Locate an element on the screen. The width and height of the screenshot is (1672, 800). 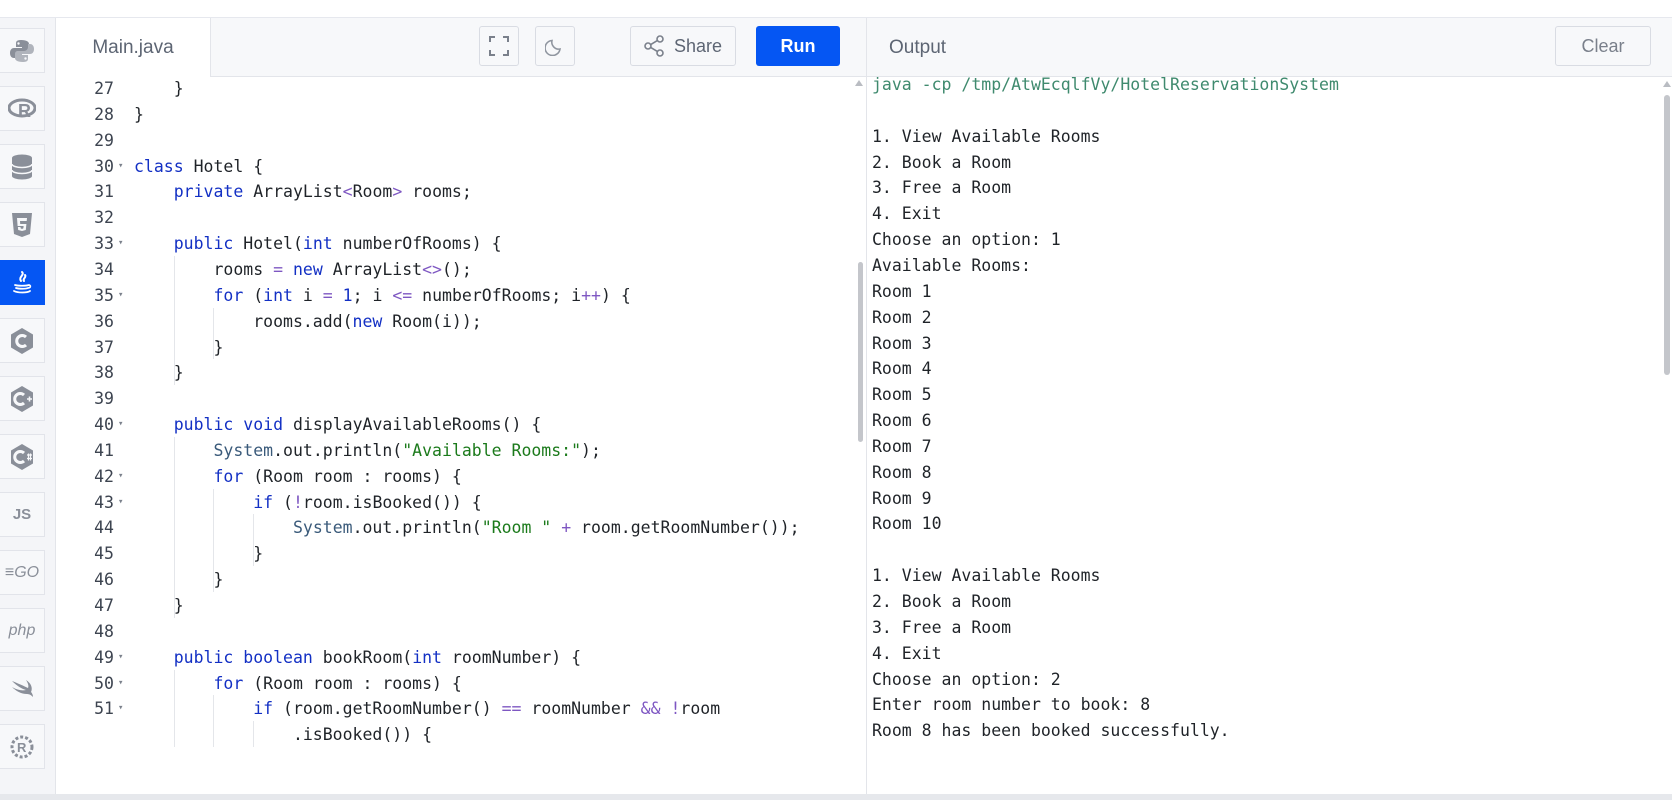
code-line: .isBooked()) { is located at coordinates (456, 735).